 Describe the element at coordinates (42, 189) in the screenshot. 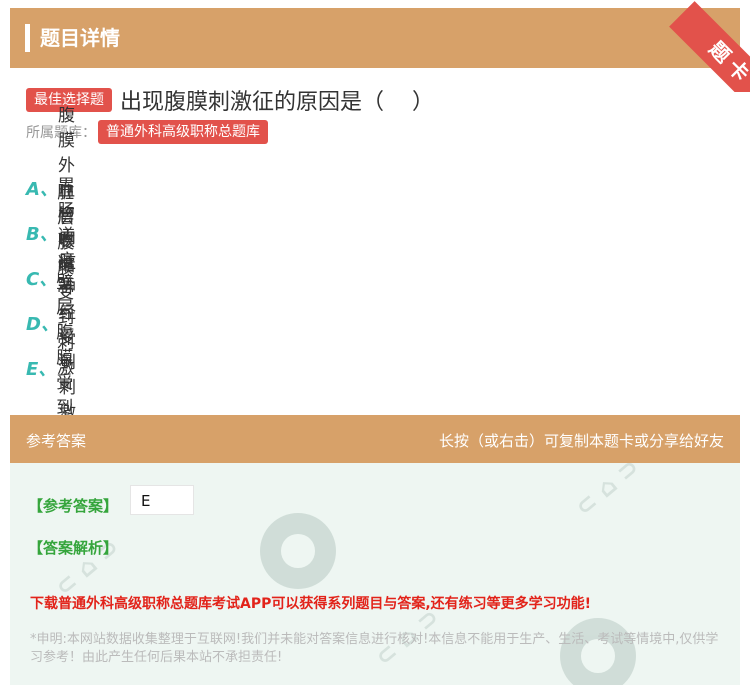

I see `option-letter: A、` at that location.